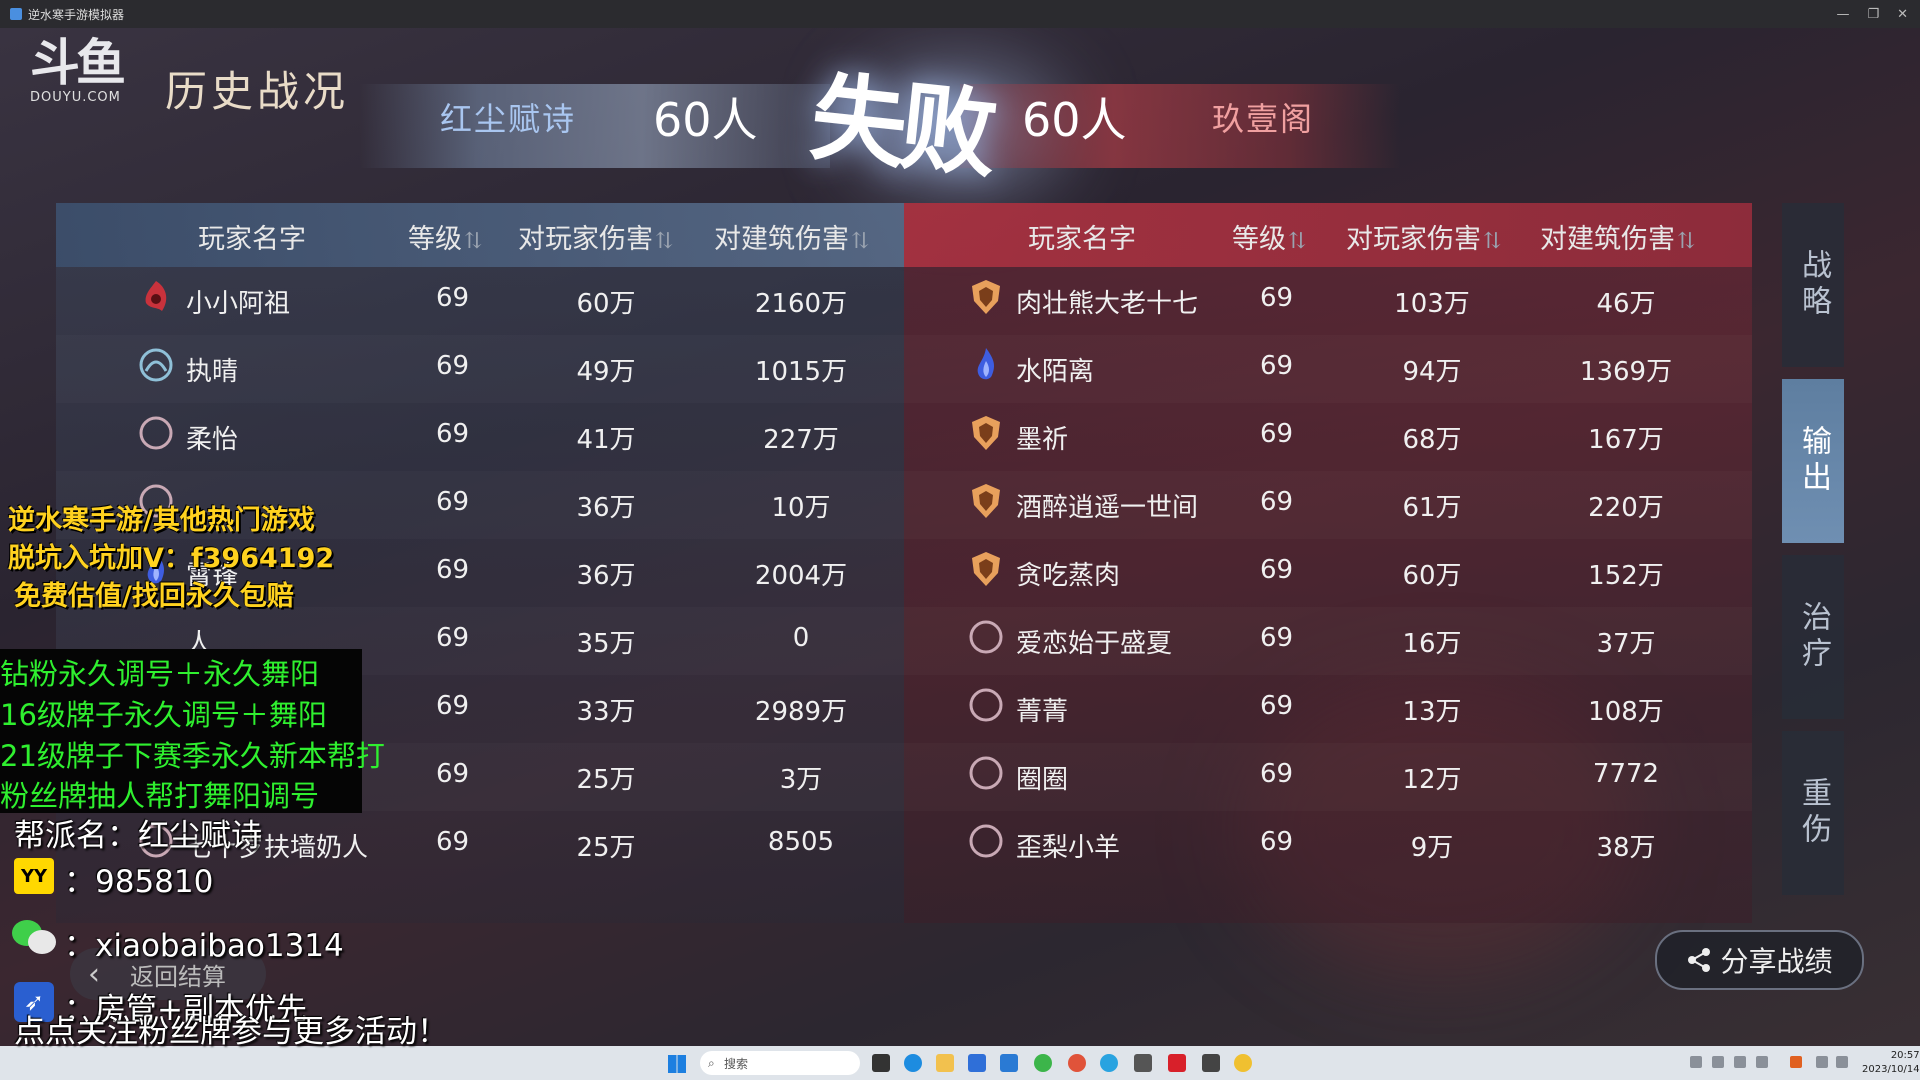 The height and width of the screenshot is (1080, 1920). I want to click on tab-healing: 治疗, so click(1813, 637).